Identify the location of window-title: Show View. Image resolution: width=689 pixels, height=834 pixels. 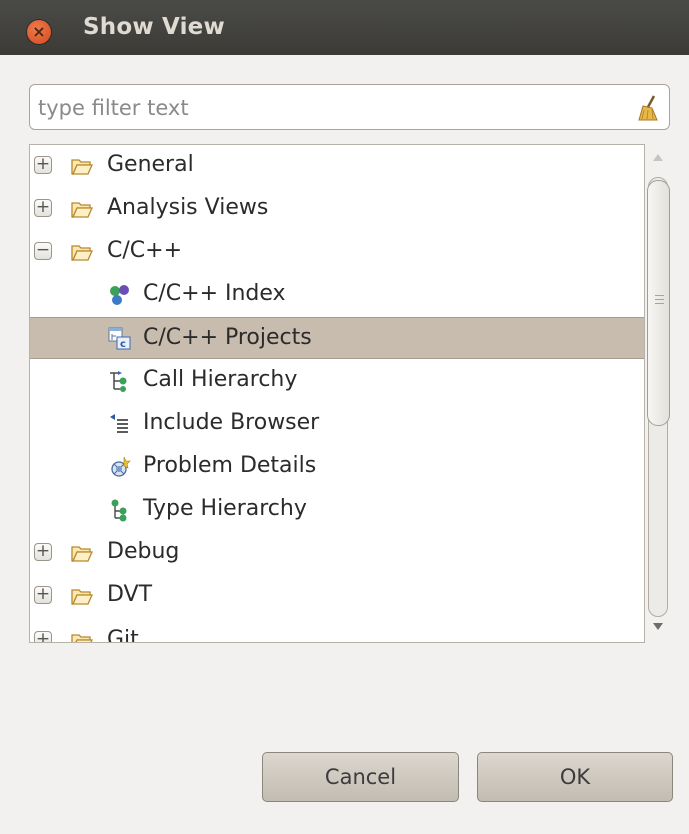
(154, 27).